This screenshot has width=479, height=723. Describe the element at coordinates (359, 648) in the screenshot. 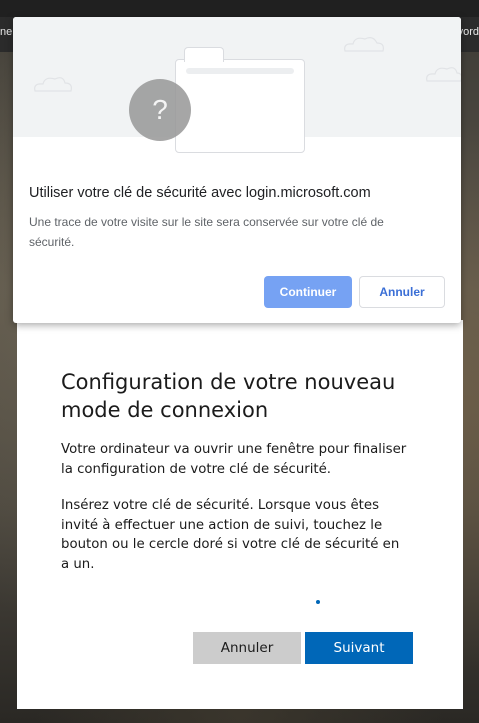

I see `next-button: Suivant` at that location.